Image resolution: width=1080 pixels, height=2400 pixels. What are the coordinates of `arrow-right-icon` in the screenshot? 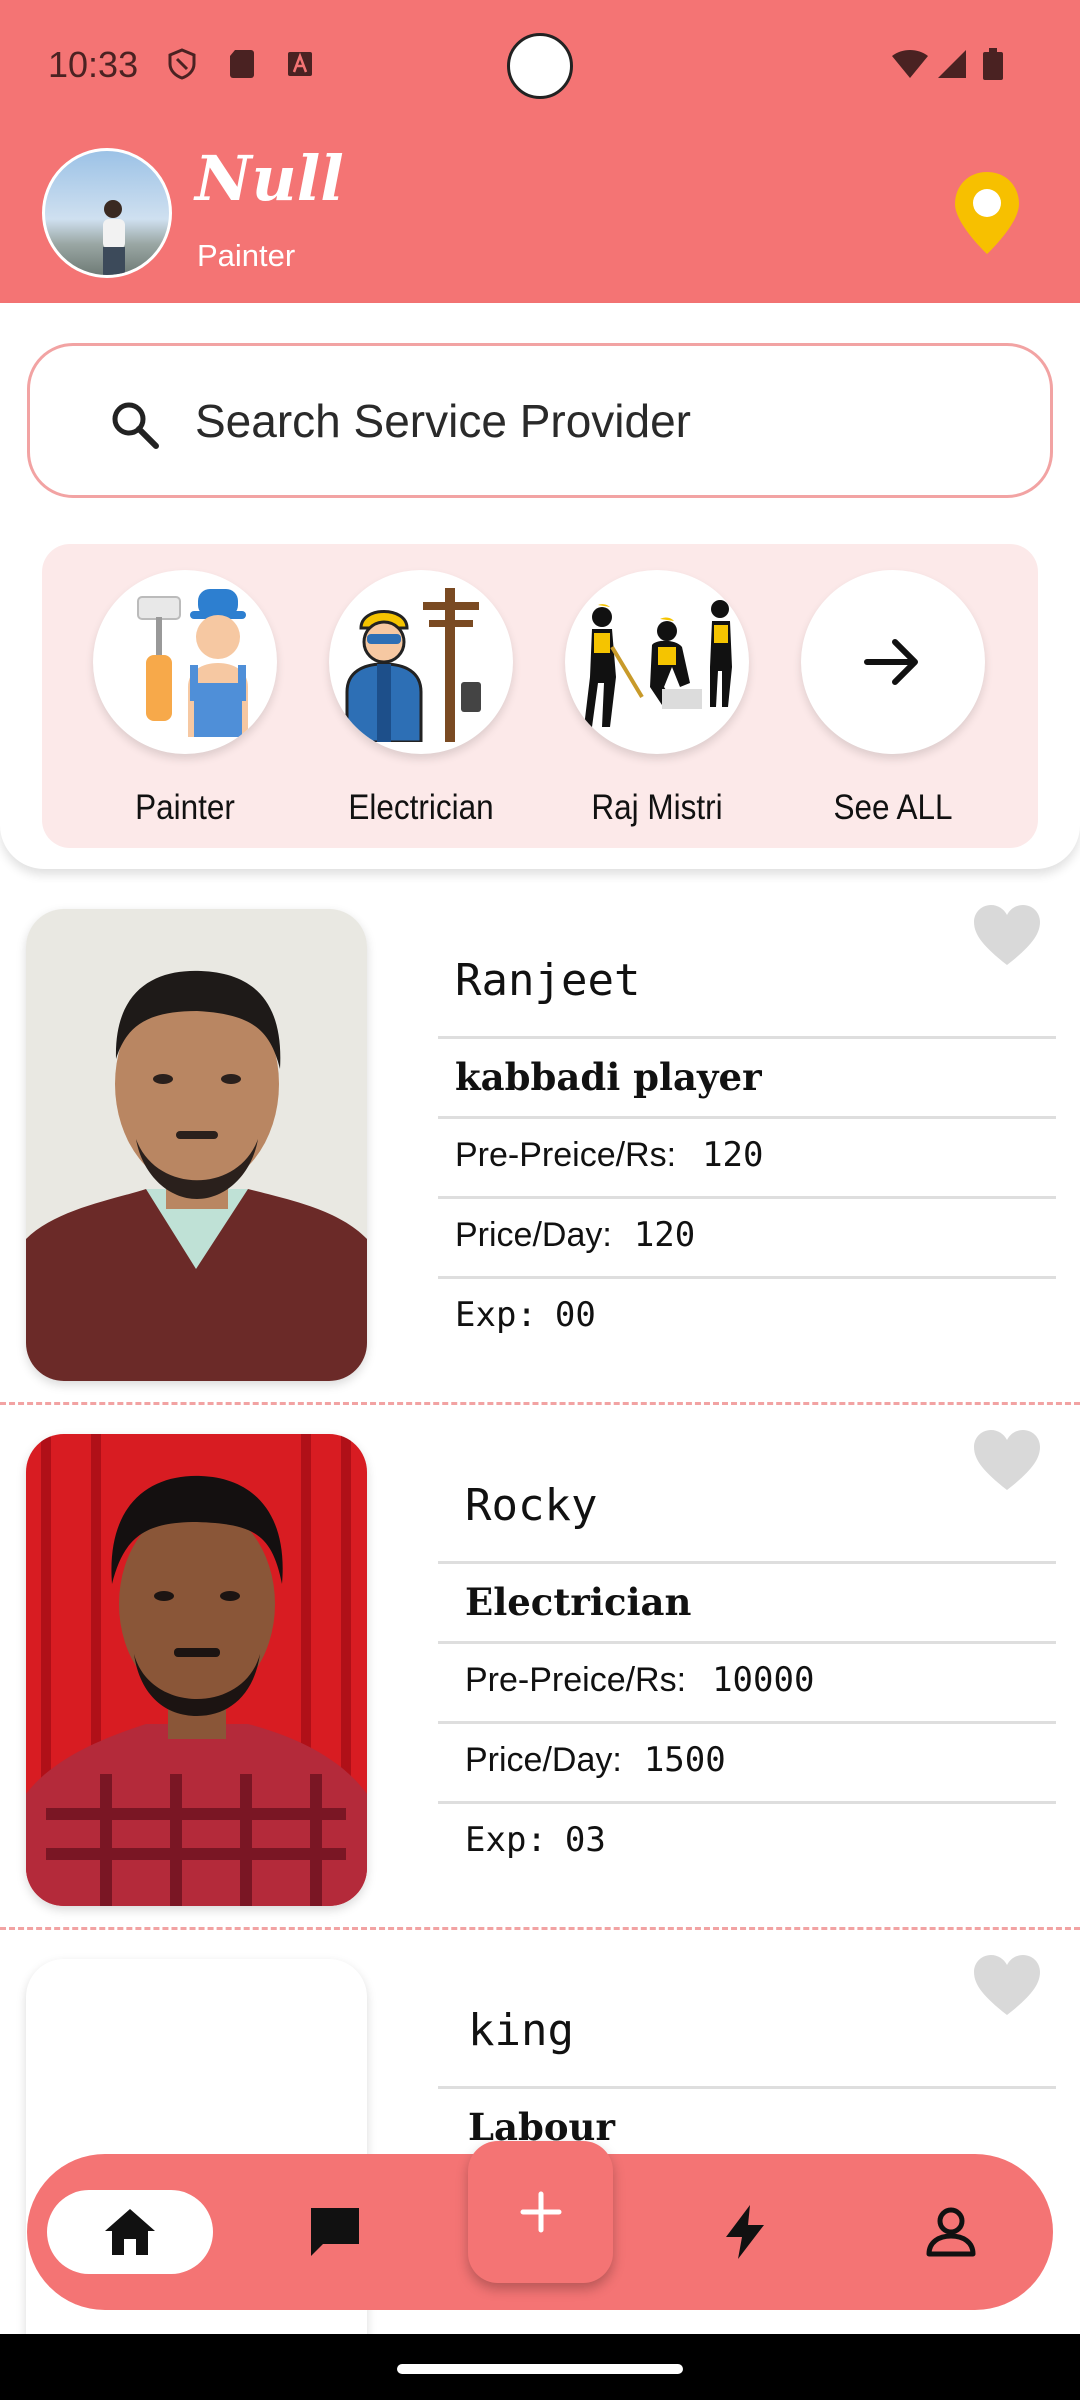 It's located at (891, 662).